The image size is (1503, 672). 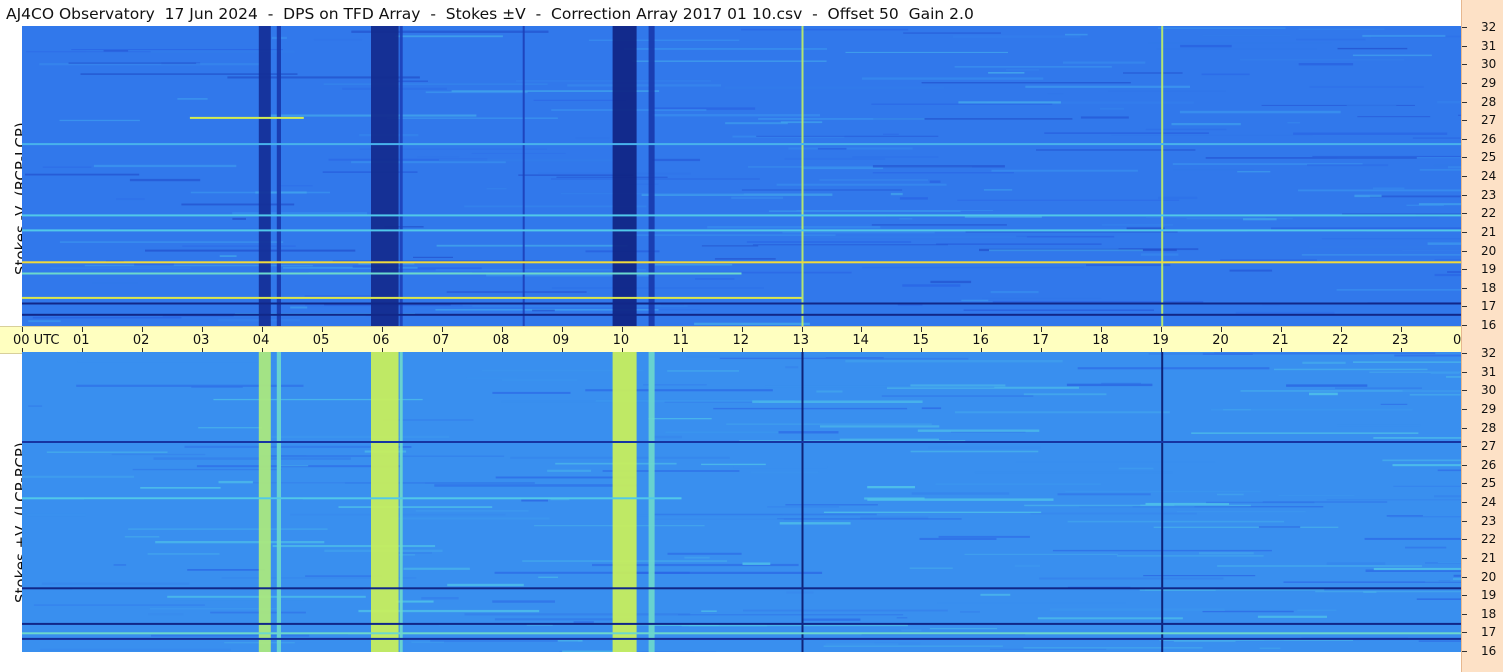 What do you see at coordinates (1489, 64) in the screenshot?
I see `freq-tick-label: 30` at bounding box center [1489, 64].